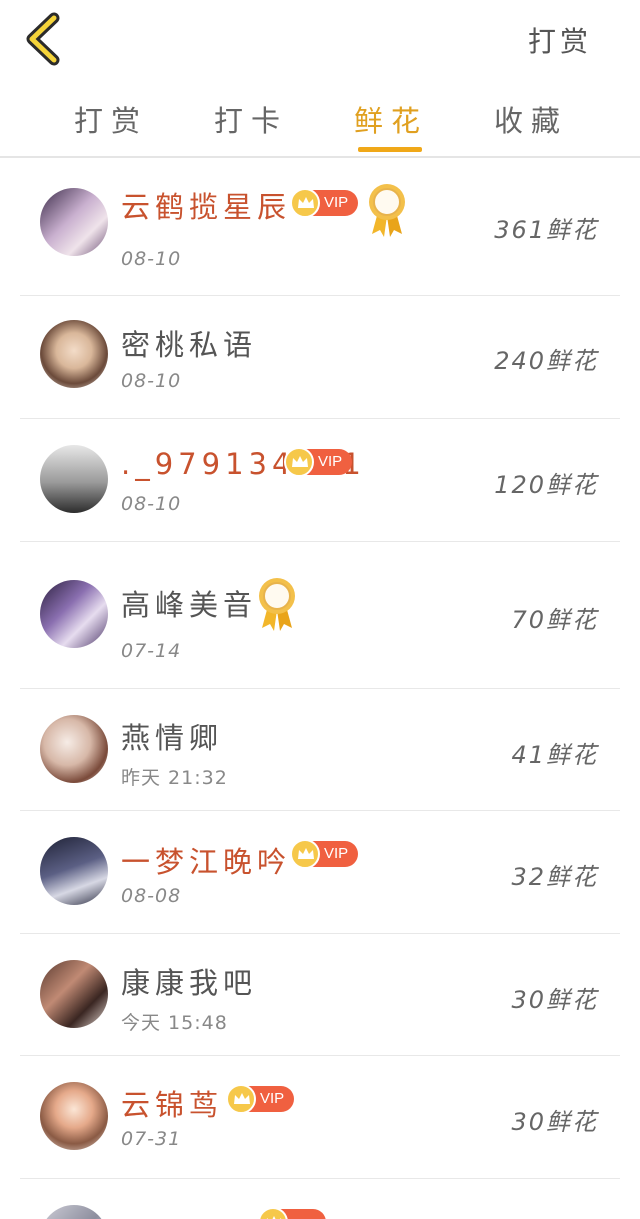 This screenshot has height=1219, width=640. What do you see at coordinates (546, 361) in the screenshot?
I see `flower-count: 240鲜花` at bounding box center [546, 361].